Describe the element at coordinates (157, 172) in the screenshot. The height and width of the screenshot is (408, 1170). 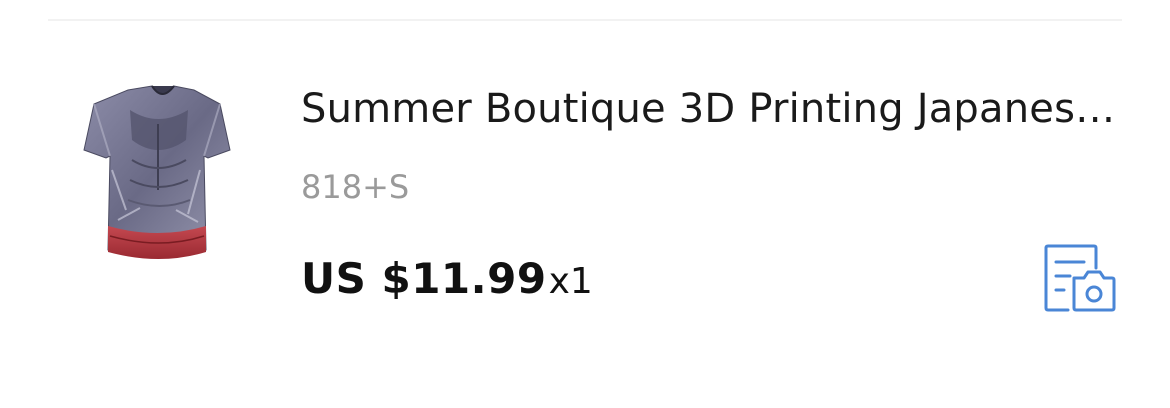
I see `tshirt-image` at that location.